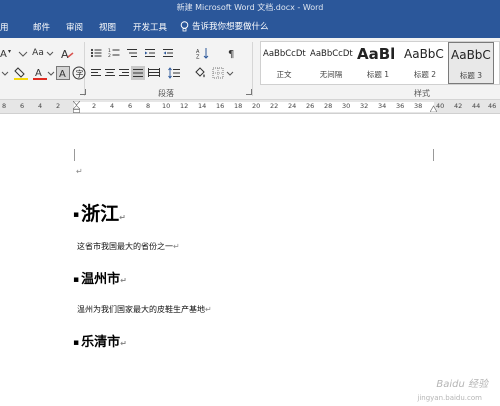 The height and width of the screenshot is (406, 500). What do you see at coordinates (124, 73) in the screenshot?
I see `align-right-icon` at bounding box center [124, 73].